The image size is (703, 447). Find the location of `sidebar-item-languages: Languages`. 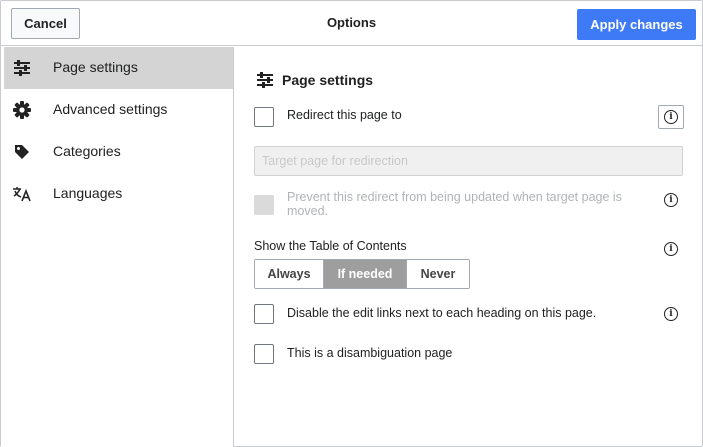

sidebar-item-languages: Languages is located at coordinates (118, 194).